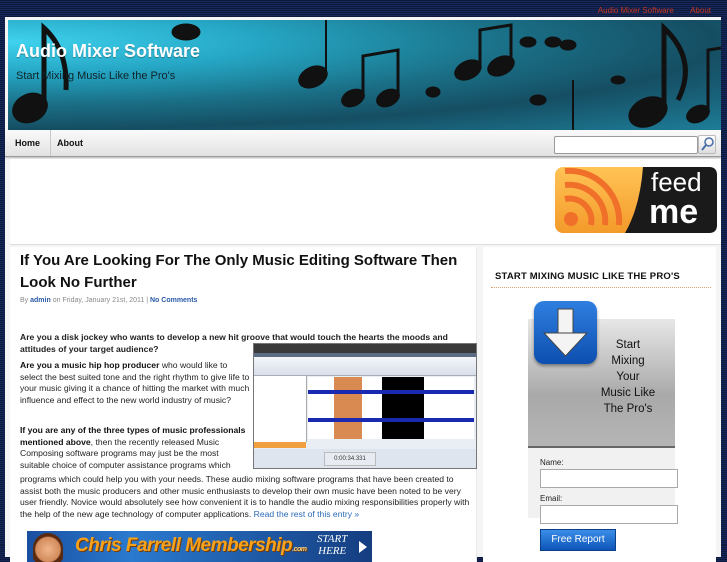  I want to click on banner-com: .com, so click(299, 549).